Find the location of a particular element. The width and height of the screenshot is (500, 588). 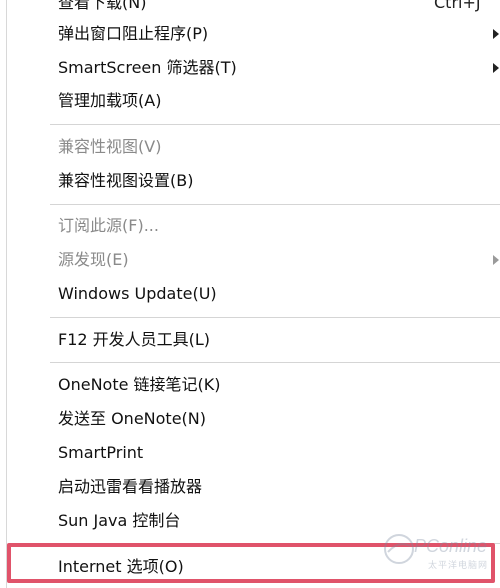

menu-item-onenote-linked-notes: OneNote 链接笔记(K) is located at coordinates (258, 385).